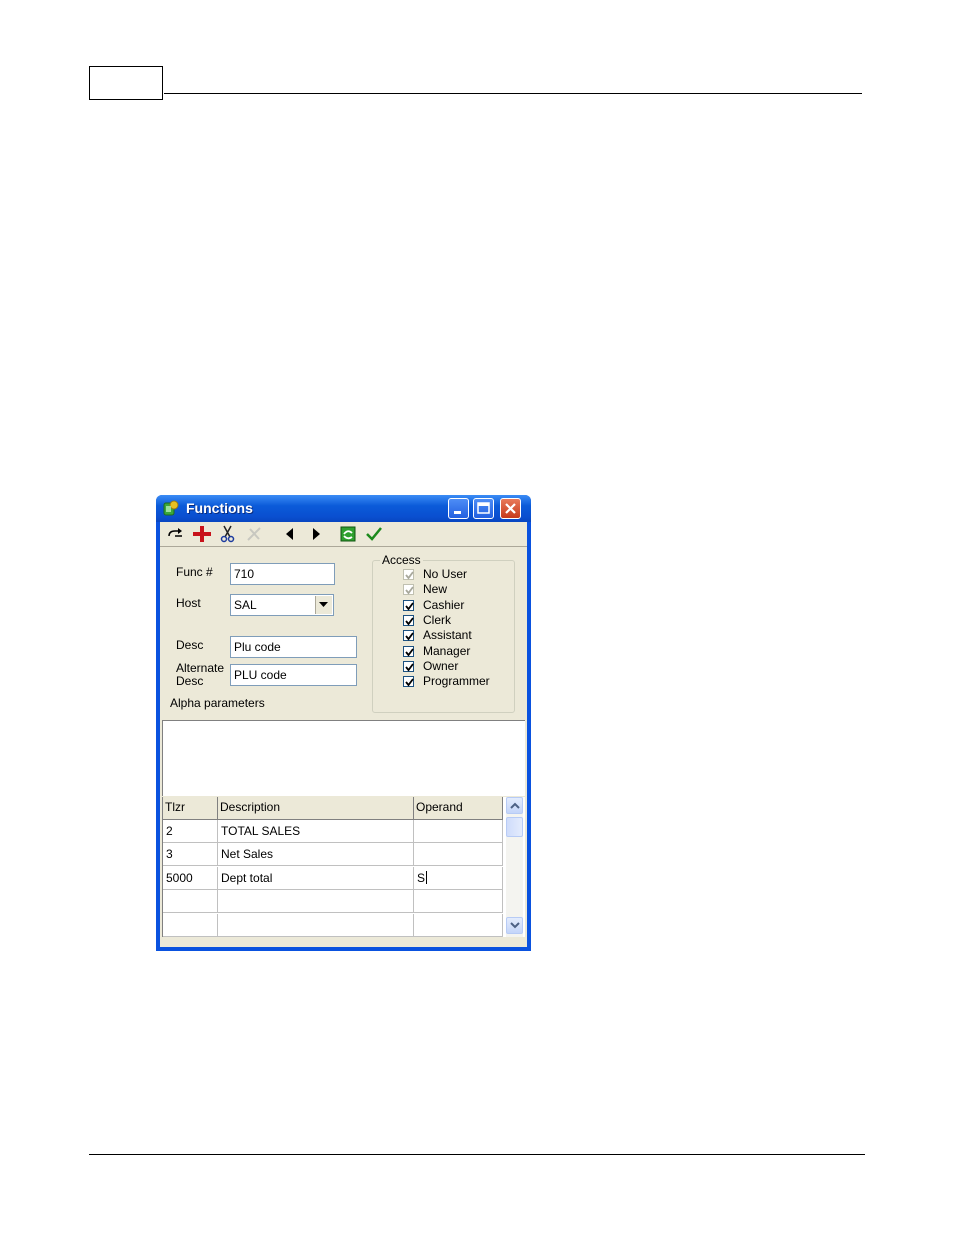  I want to click on scroll-down-button, so click(514, 925).